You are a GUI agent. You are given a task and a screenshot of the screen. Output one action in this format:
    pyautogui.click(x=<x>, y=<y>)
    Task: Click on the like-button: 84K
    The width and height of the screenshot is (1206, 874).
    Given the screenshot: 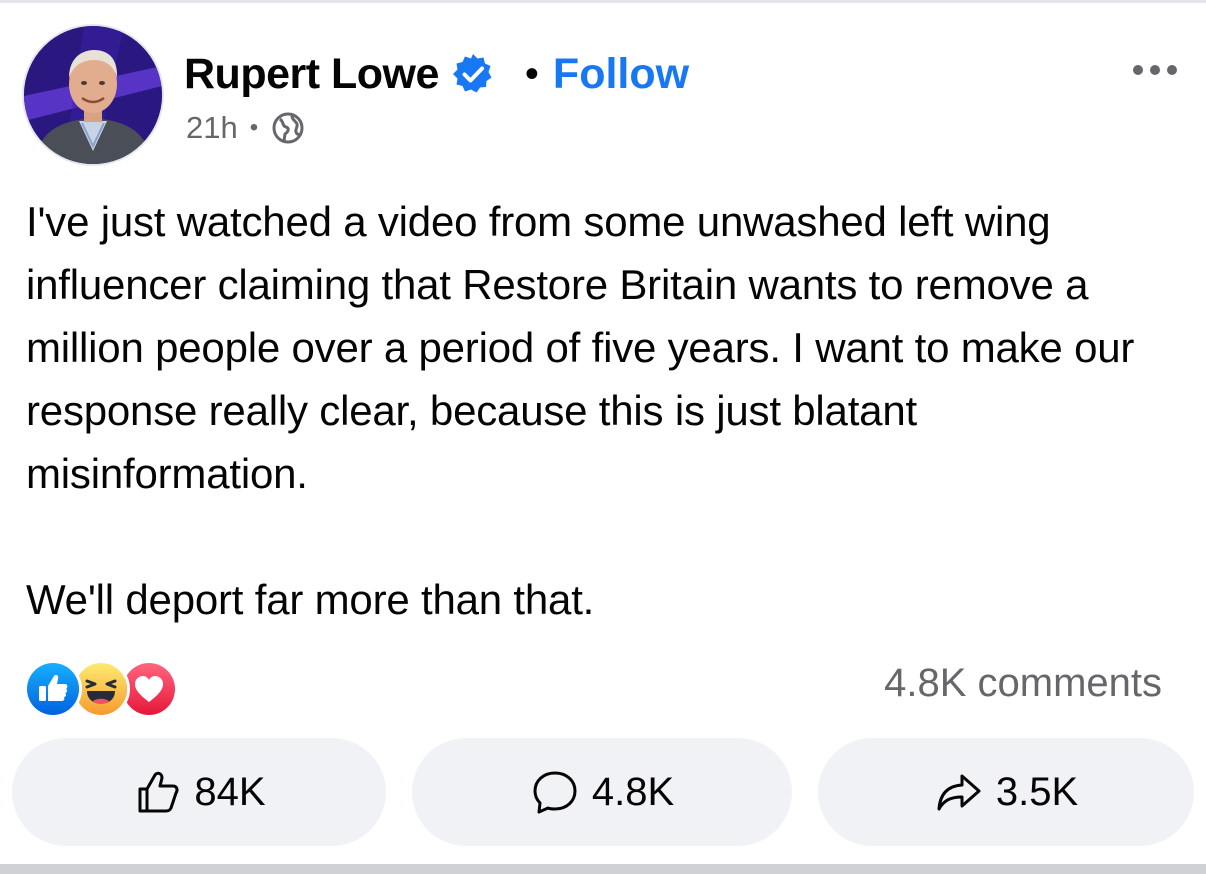 What is the action you would take?
    pyautogui.click(x=199, y=792)
    